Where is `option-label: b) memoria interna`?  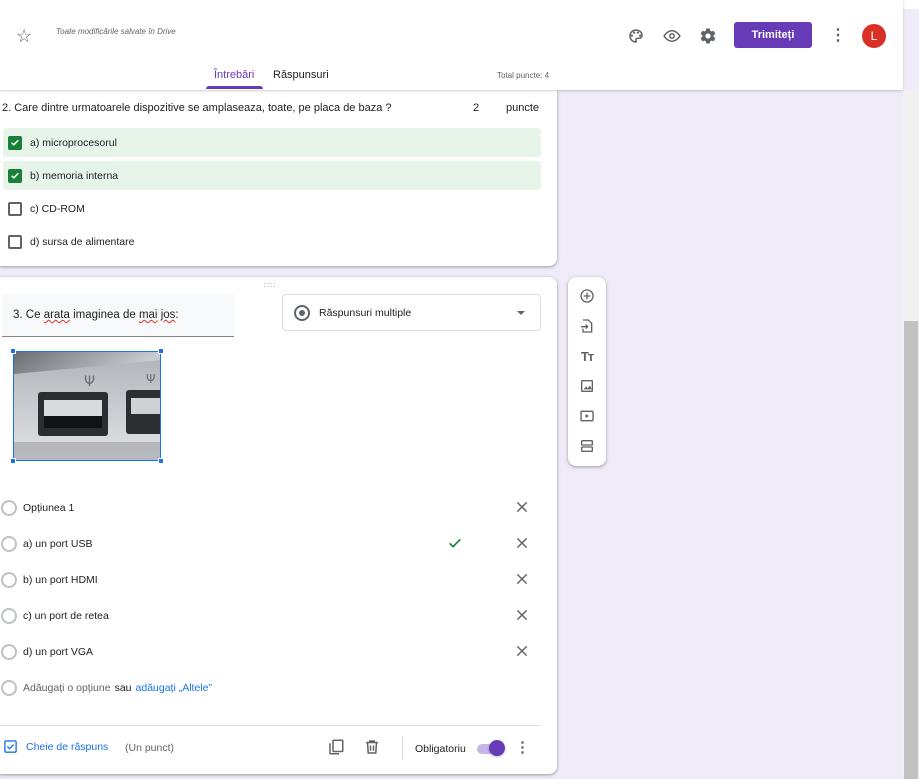
option-label: b) memoria interna is located at coordinates (74, 175).